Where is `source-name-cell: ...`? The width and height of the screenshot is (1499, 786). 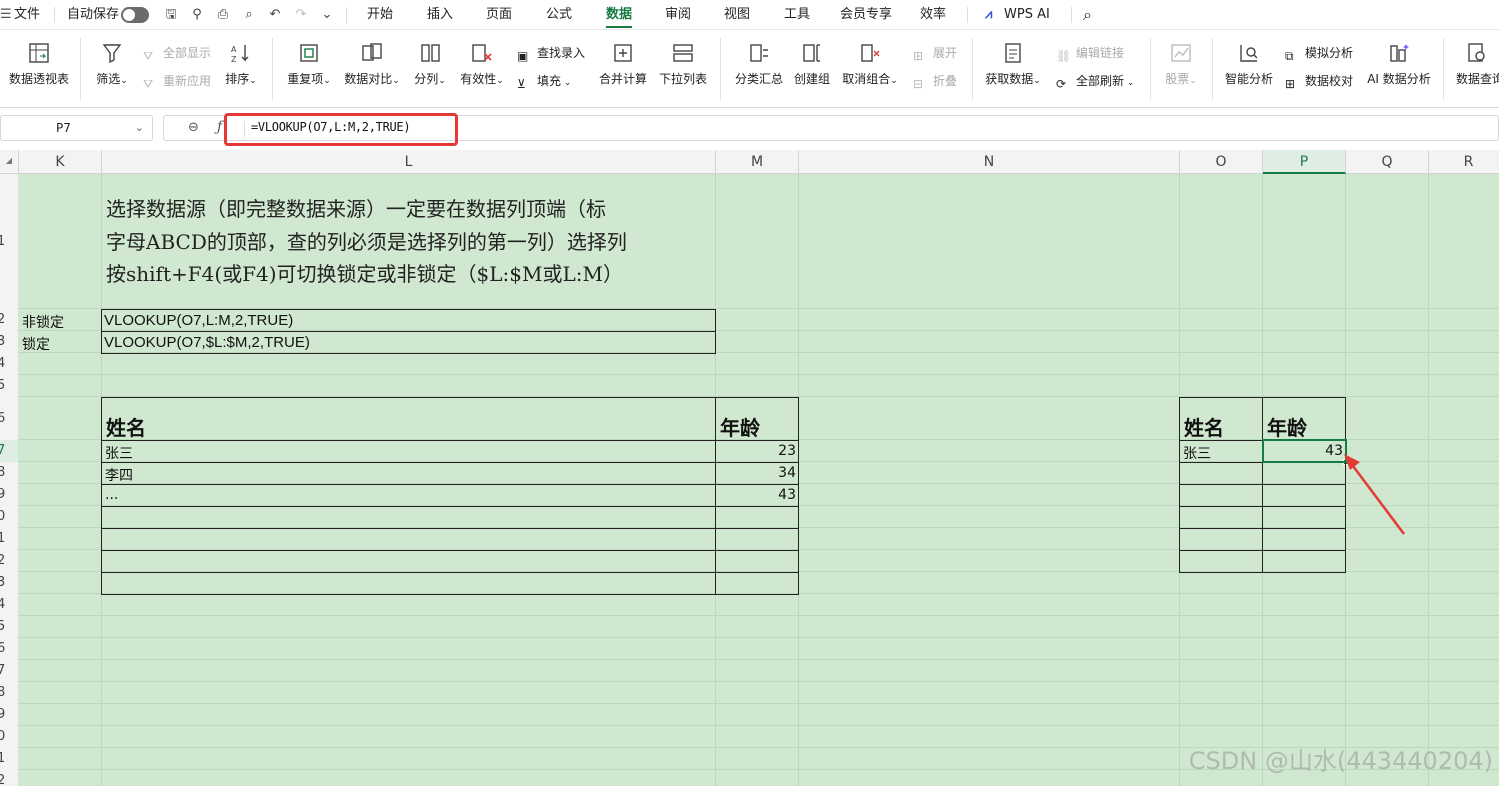 source-name-cell: ... is located at coordinates (111, 495).